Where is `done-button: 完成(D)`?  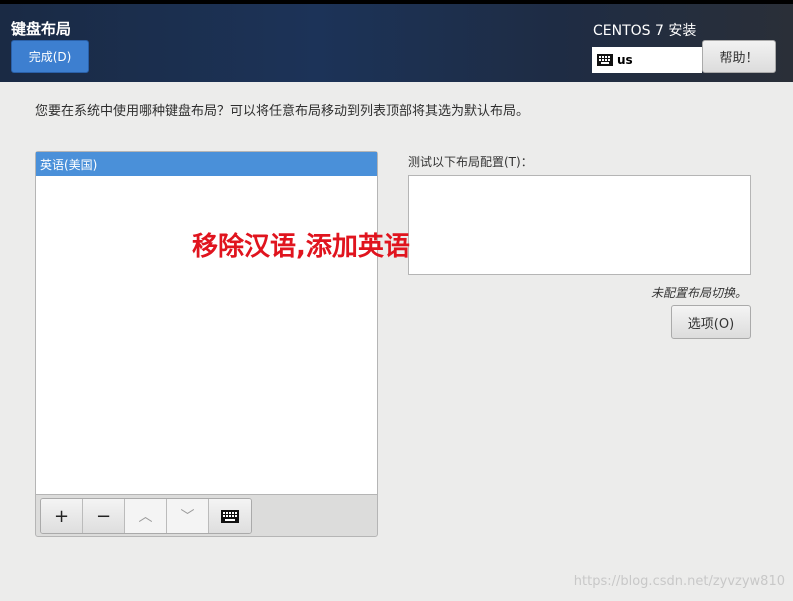
done-button: 完成(D) is located at coordinates (50, 56).